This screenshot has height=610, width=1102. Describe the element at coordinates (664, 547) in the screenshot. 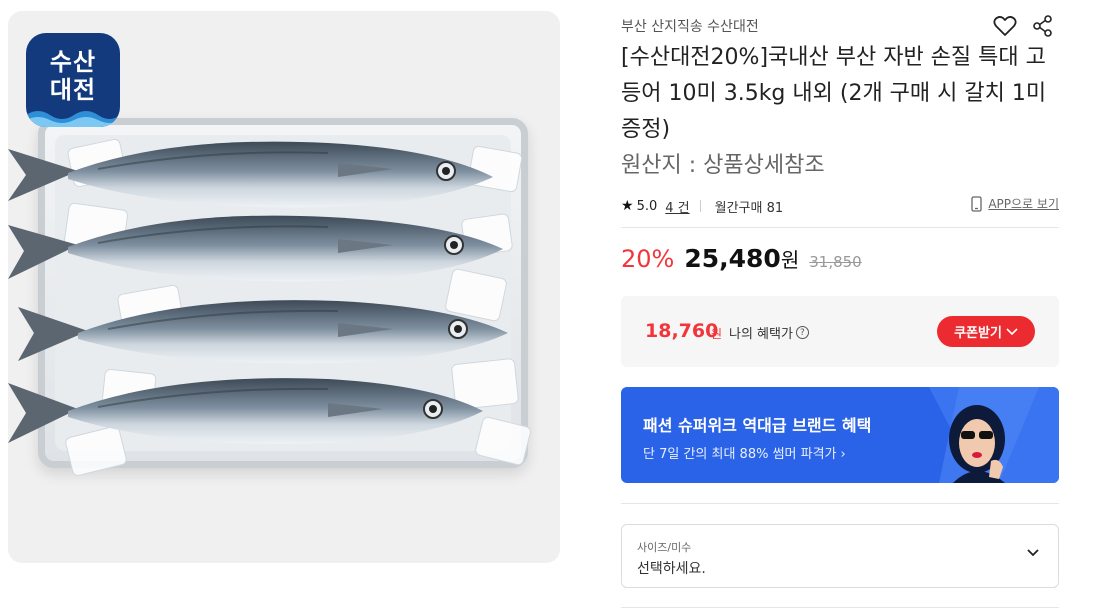

I see `option-select-label: 사이즈/미수` at that location.